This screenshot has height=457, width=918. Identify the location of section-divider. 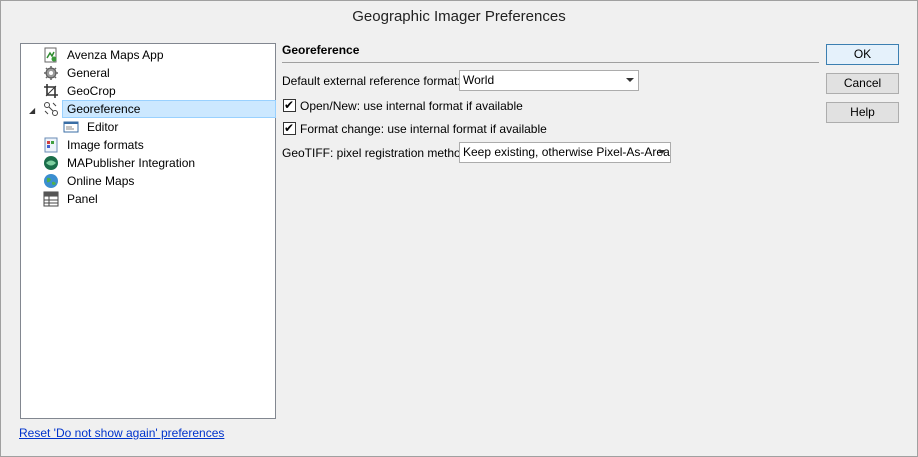
(550, 62).